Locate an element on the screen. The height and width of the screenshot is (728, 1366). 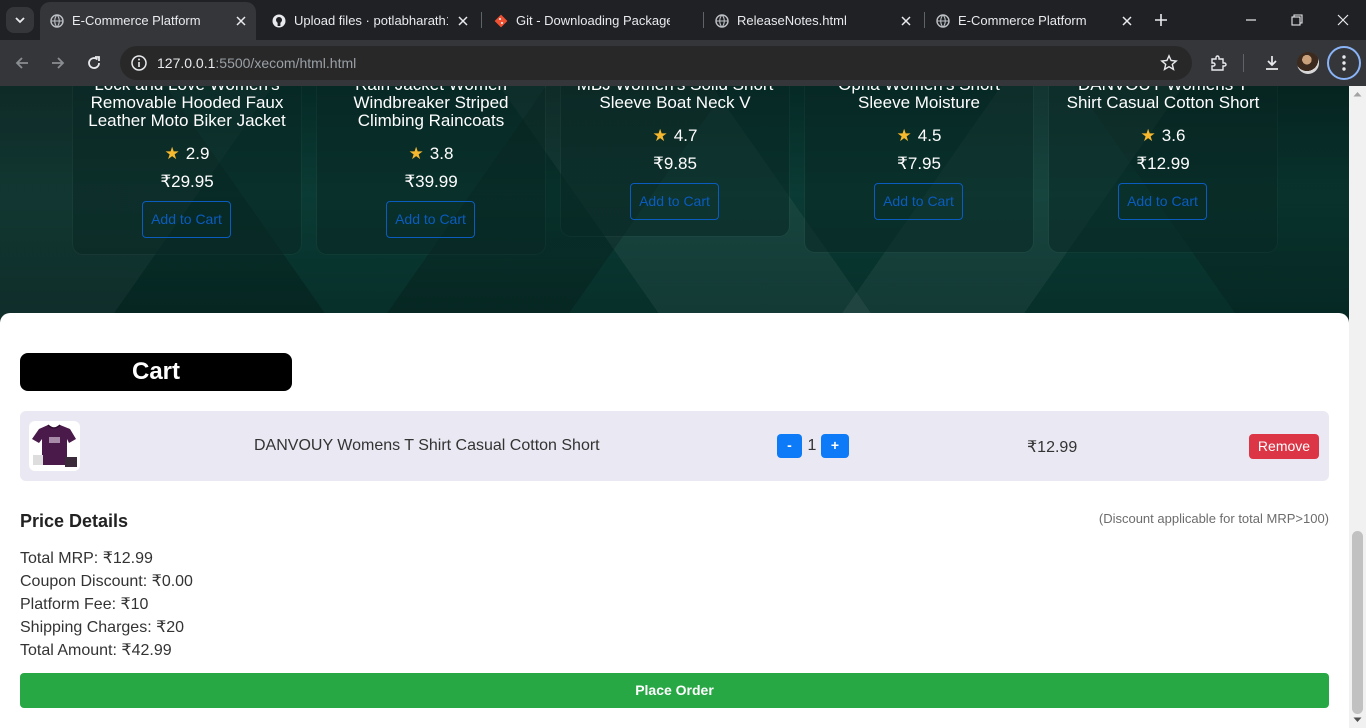
arrow-right-icon is located at coordinates (58, 63).